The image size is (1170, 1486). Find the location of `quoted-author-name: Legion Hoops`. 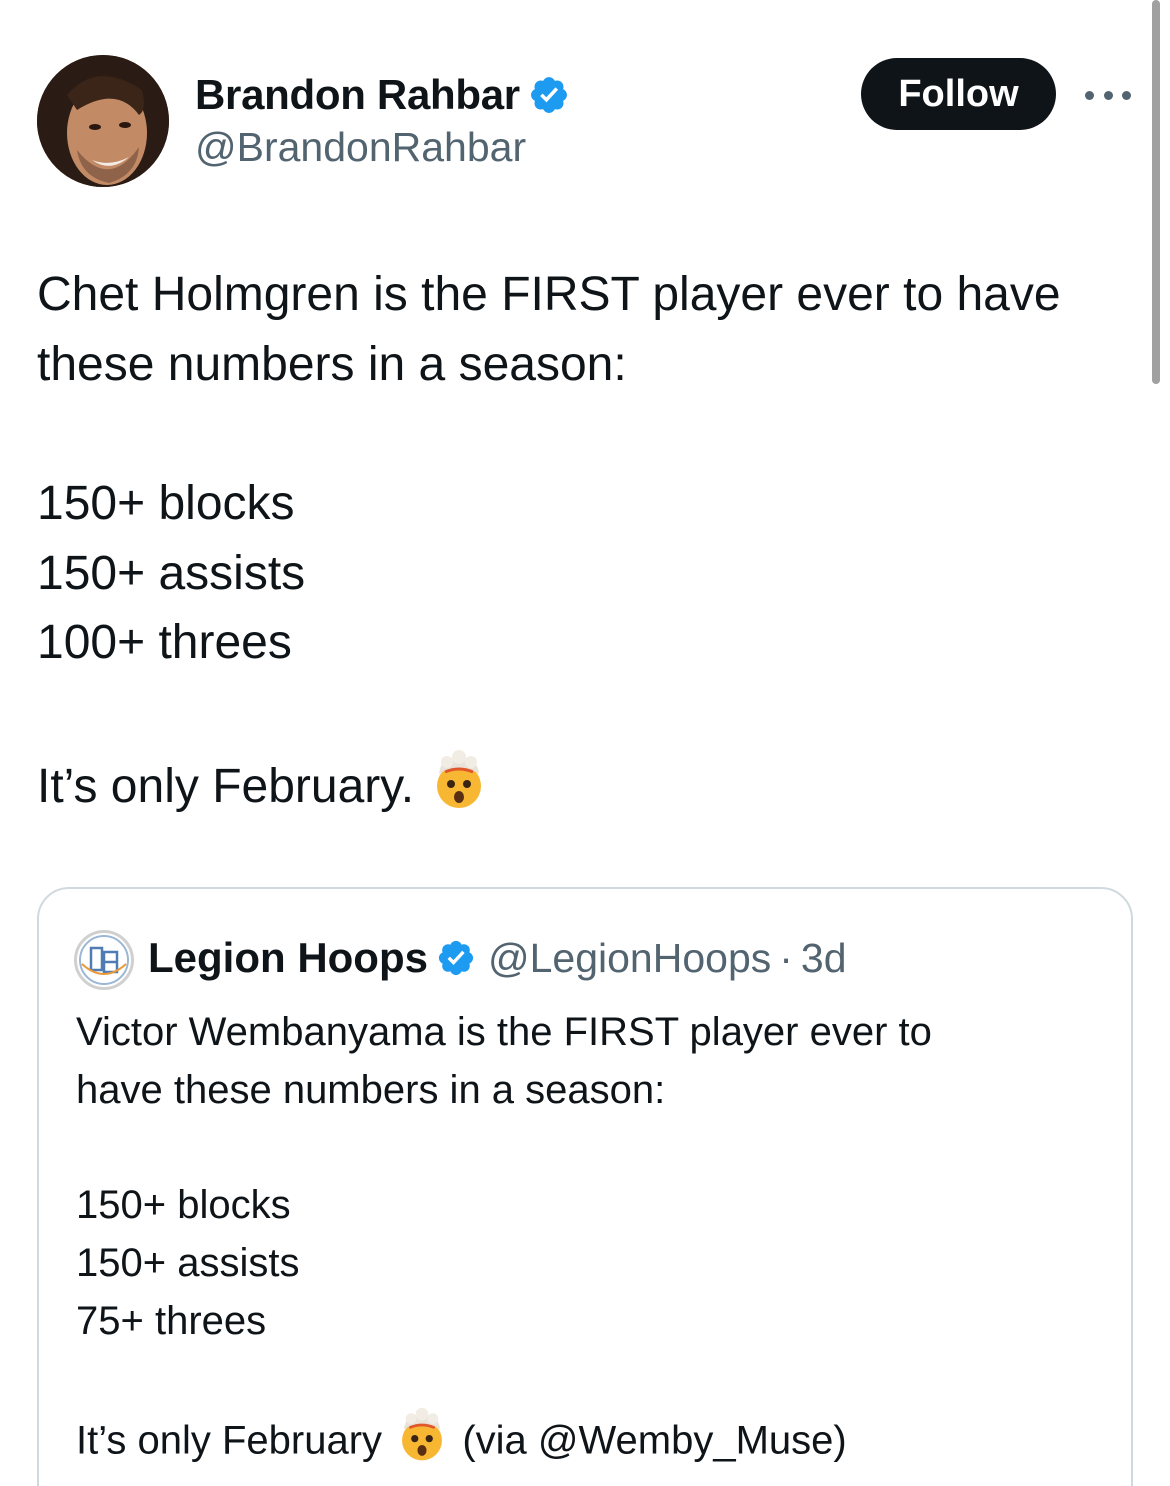

quoted-author-name: Legion Hoops is located at coordinates (288, 958).